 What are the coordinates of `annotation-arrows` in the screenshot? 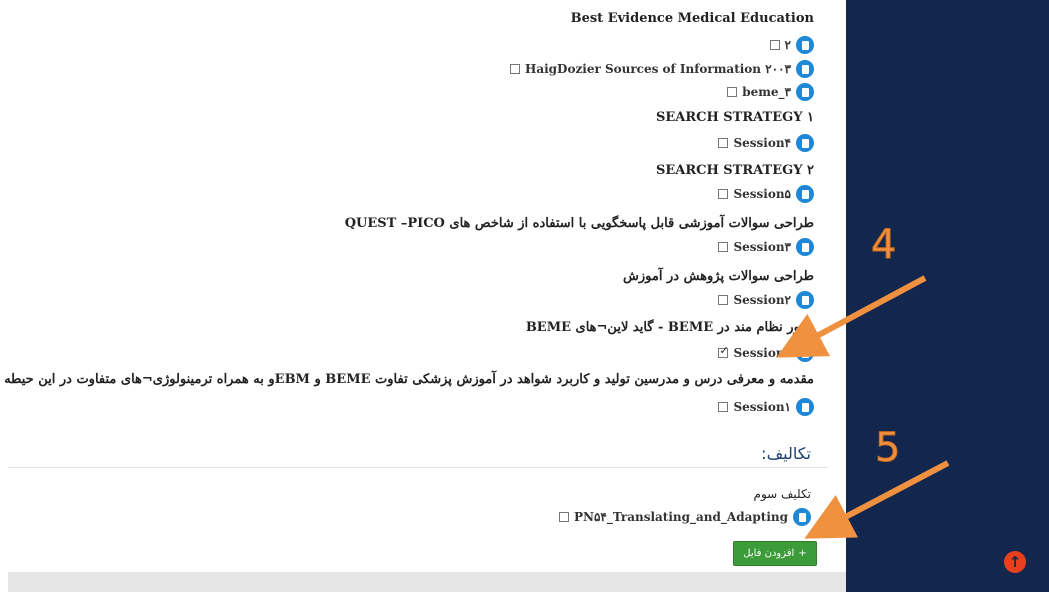 It's located at (863, 407).